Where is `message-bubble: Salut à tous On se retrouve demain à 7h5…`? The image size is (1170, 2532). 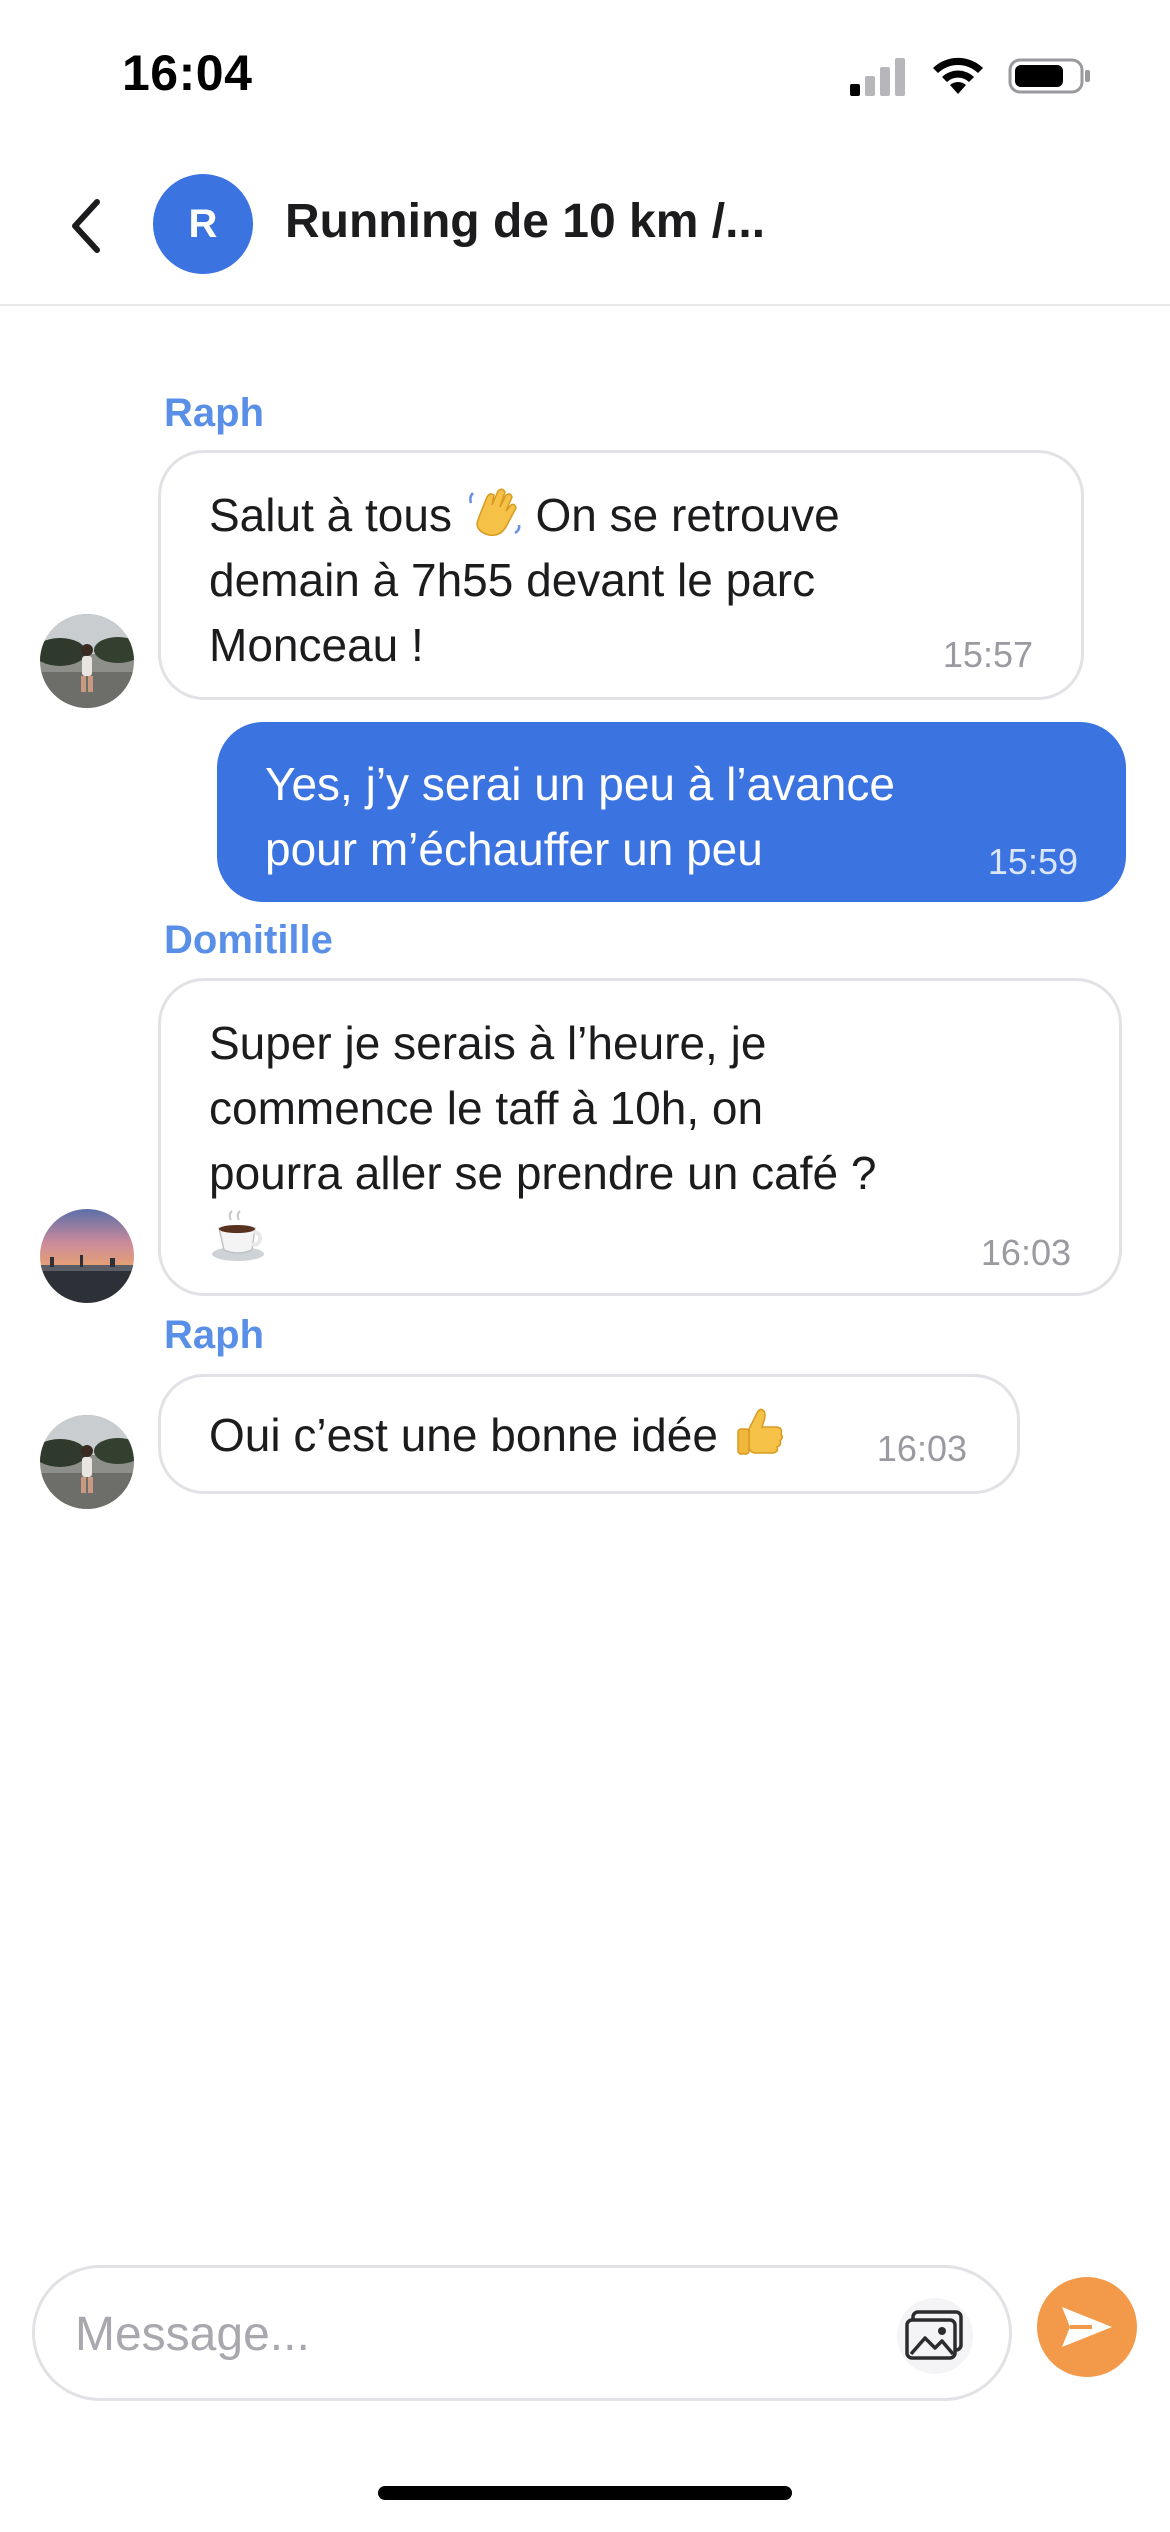 message-bubble: Salut à tous On se retrouve demain à 7h5… is located at coordinates (621, 575).